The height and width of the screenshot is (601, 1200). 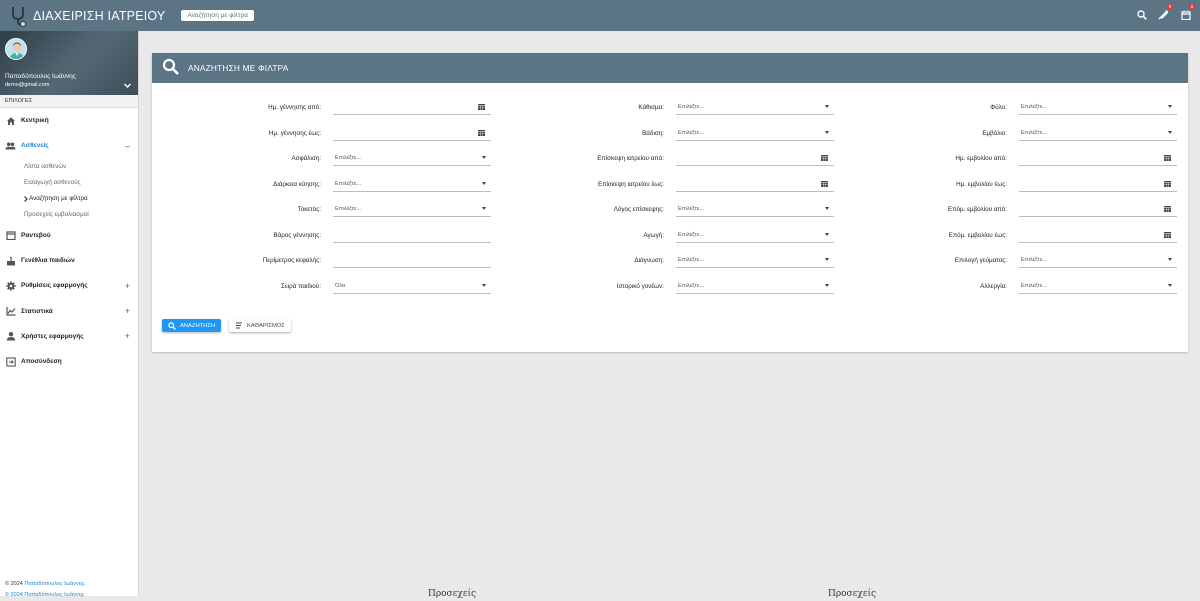 I want to click on clear-filters-icon, so click(x=239, y=325).